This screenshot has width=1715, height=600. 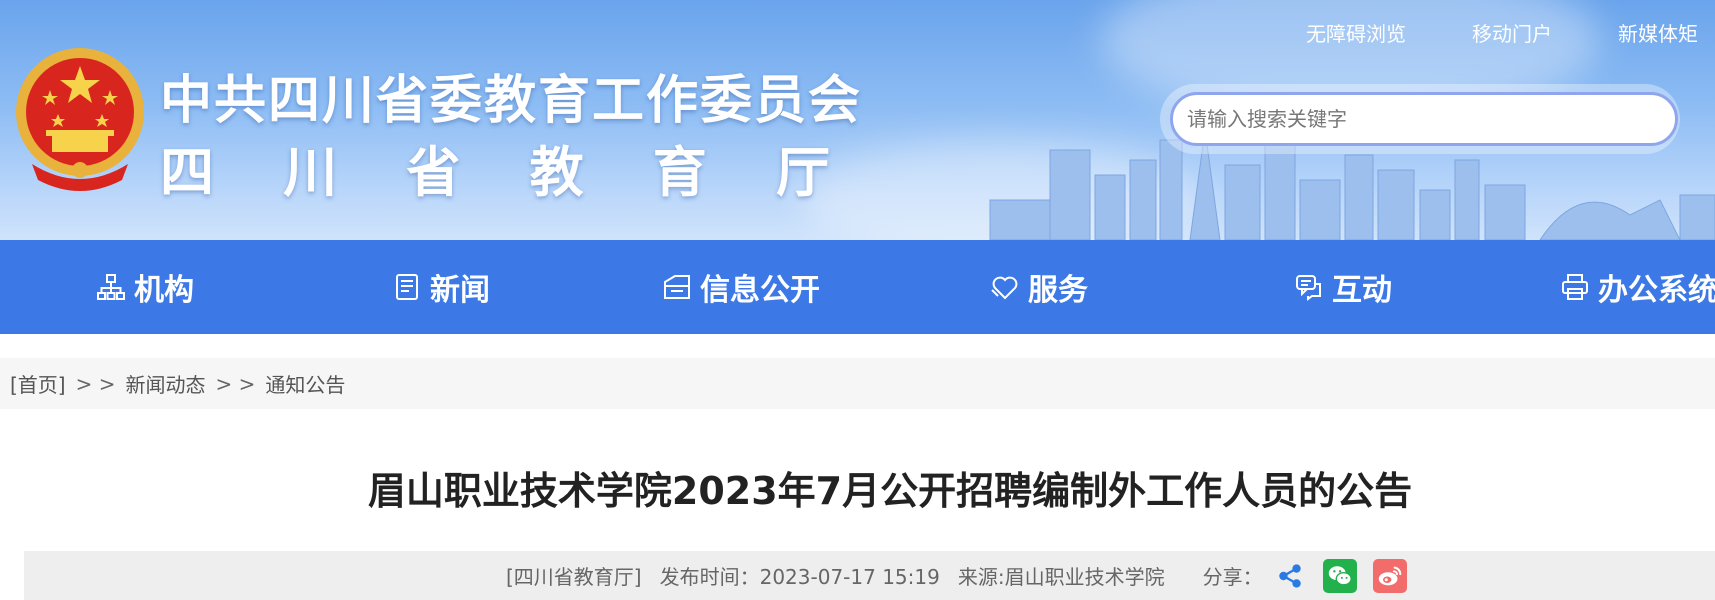 I want to click on nav-item-services: 服务, so click(x=1039, y=287).